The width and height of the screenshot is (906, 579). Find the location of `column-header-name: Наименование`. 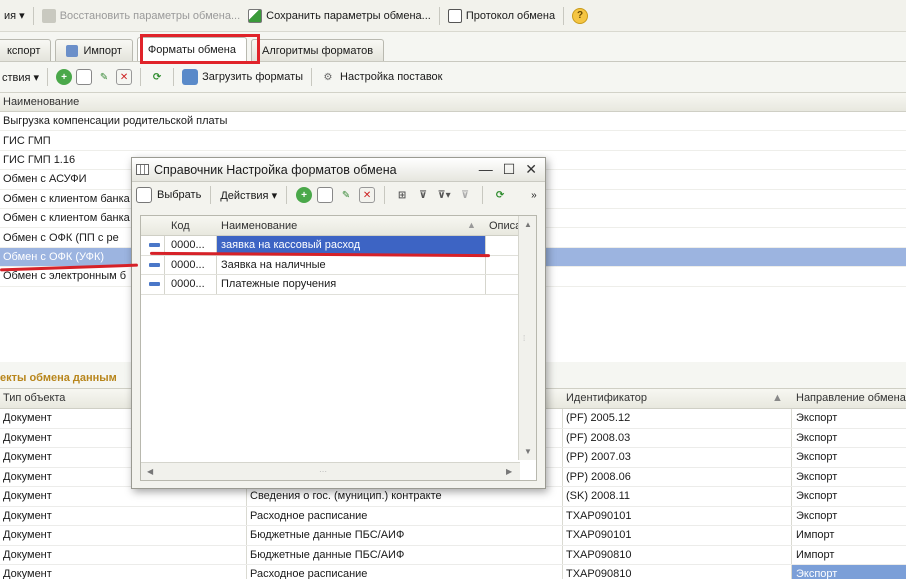

column-header-name: Наименование is located at coordinates (259, 226).